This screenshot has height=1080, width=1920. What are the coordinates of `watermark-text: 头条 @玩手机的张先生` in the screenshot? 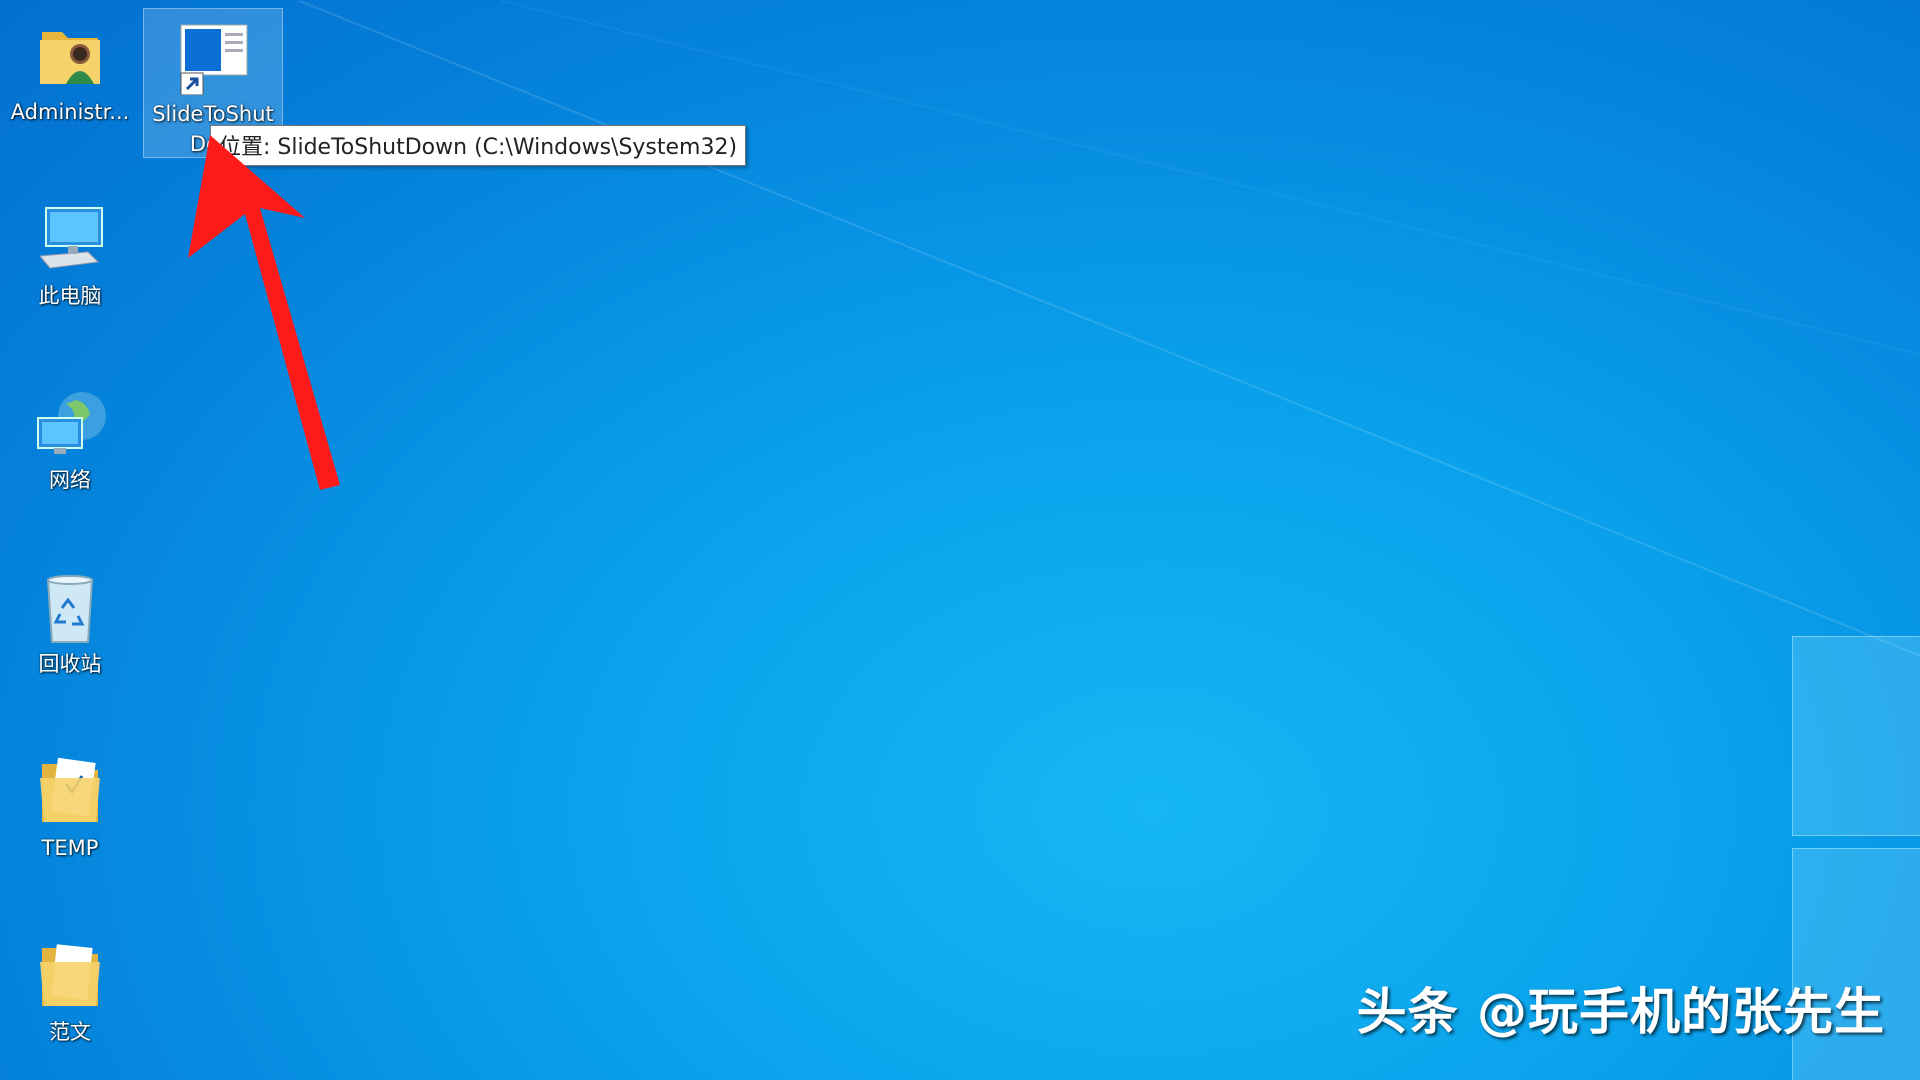 It's located at (1620, 1012).